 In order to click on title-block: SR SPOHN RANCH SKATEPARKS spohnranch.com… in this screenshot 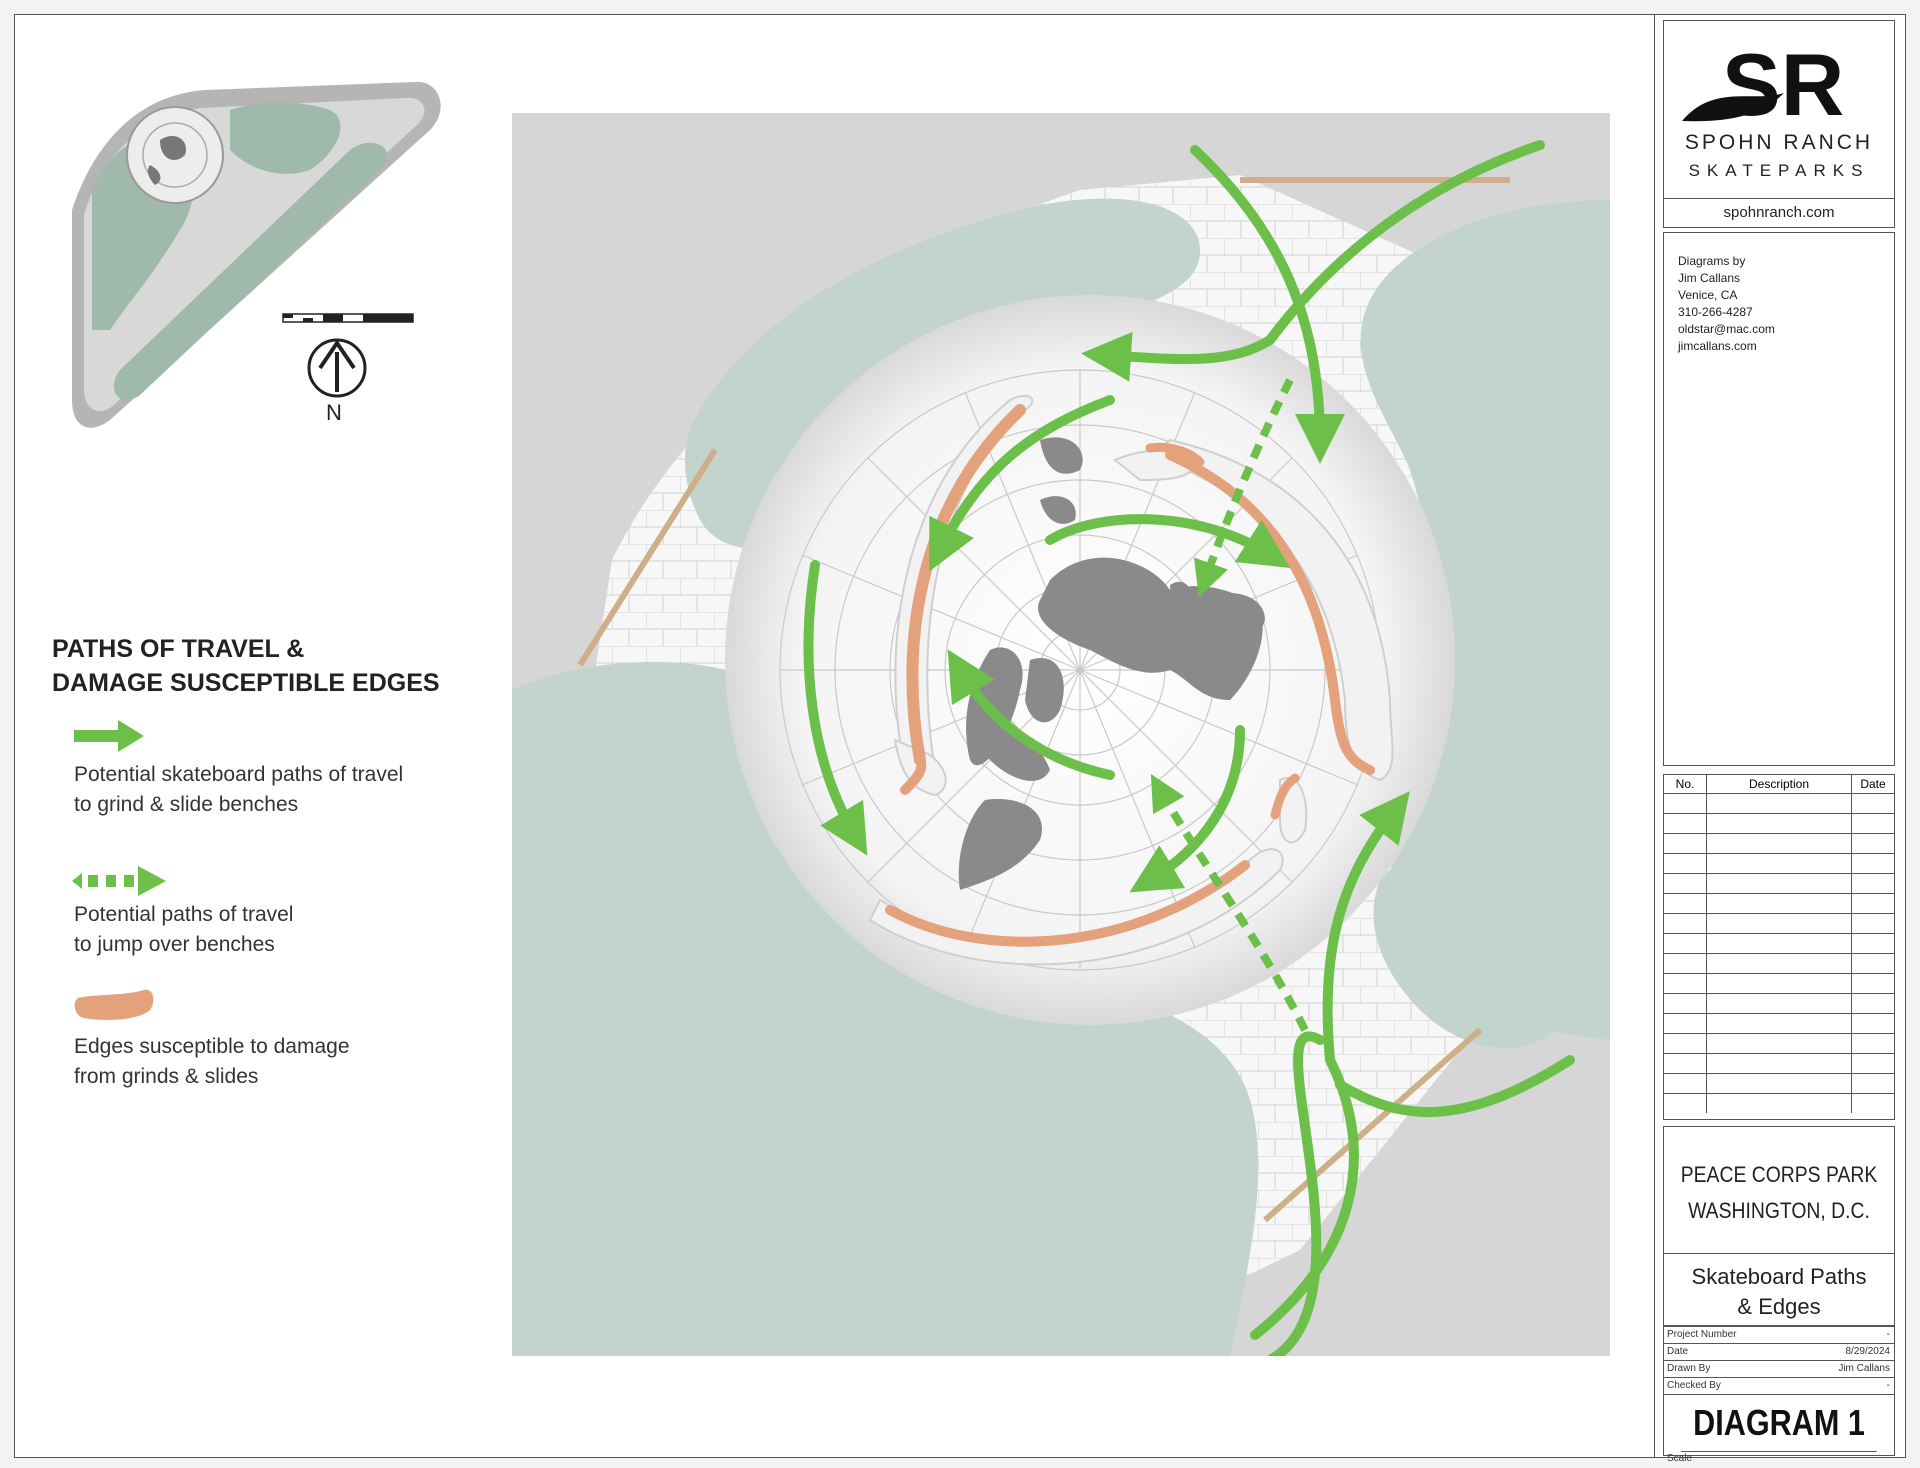, I will do `click(1780, 739)`.